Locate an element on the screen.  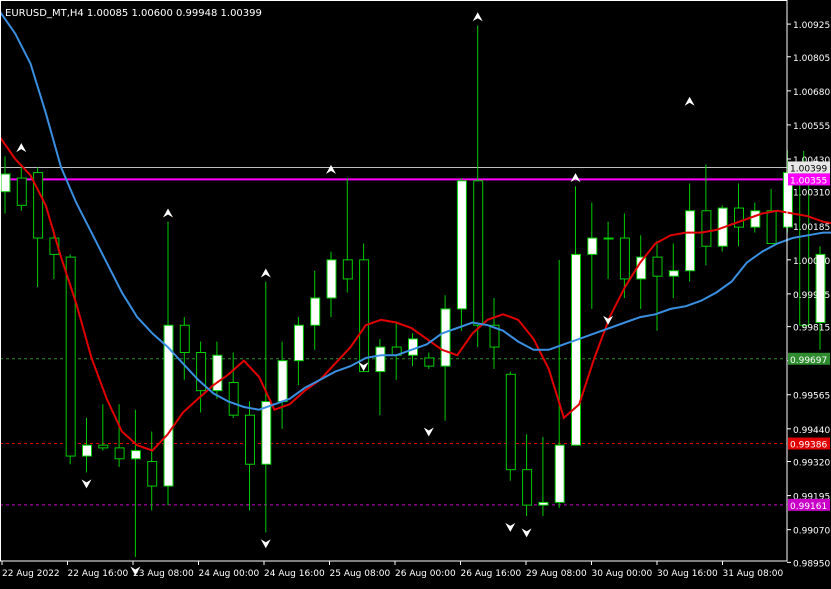
y-tick-label: 0.99935 is located at coordinates (811, 296).